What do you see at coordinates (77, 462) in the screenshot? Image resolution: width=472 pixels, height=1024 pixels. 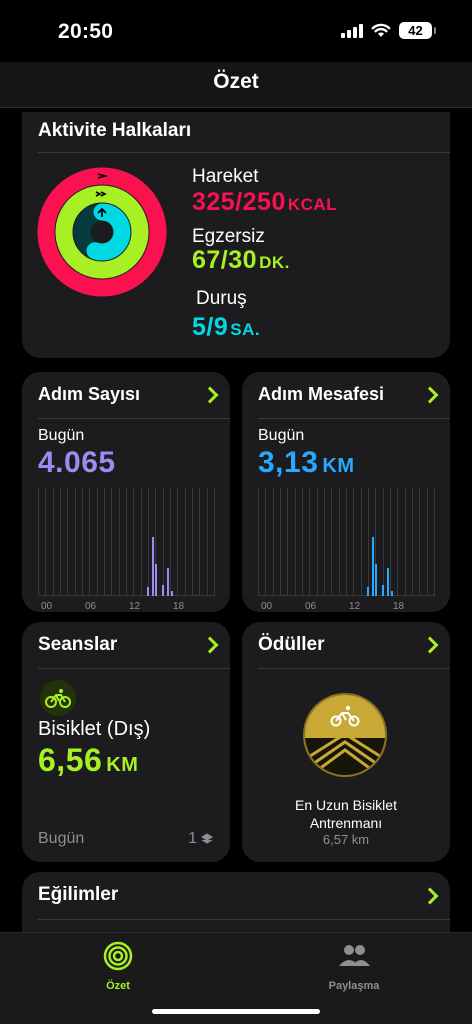 I see `steps-value: 4.065` at bounding box center [77, 462].